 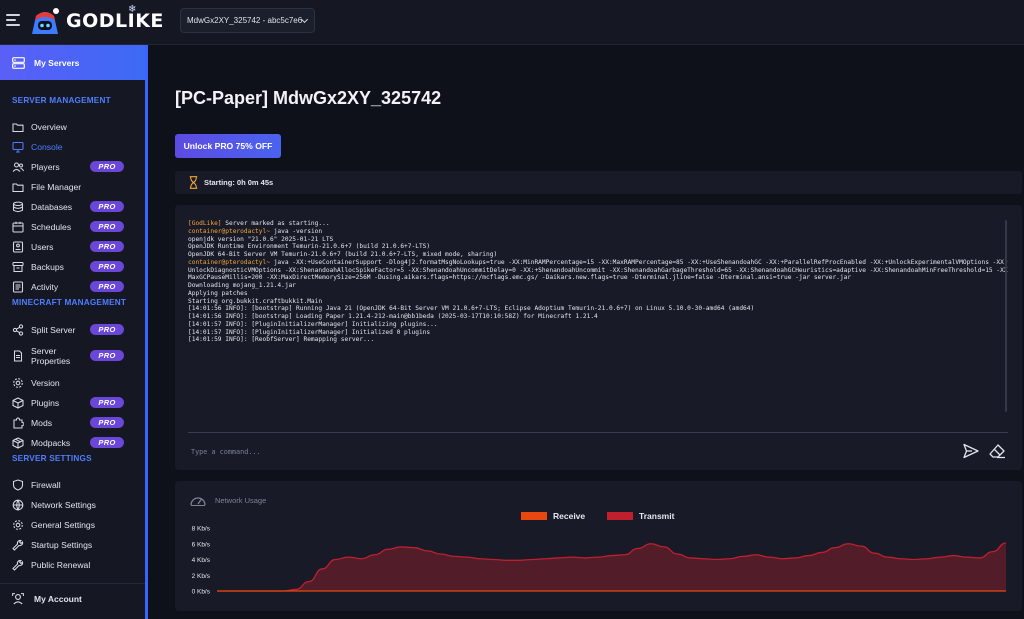 What do you see at coordinates (611, 566) in the screenshot?
I see `area-transmit` at bounding box center [611, 566].